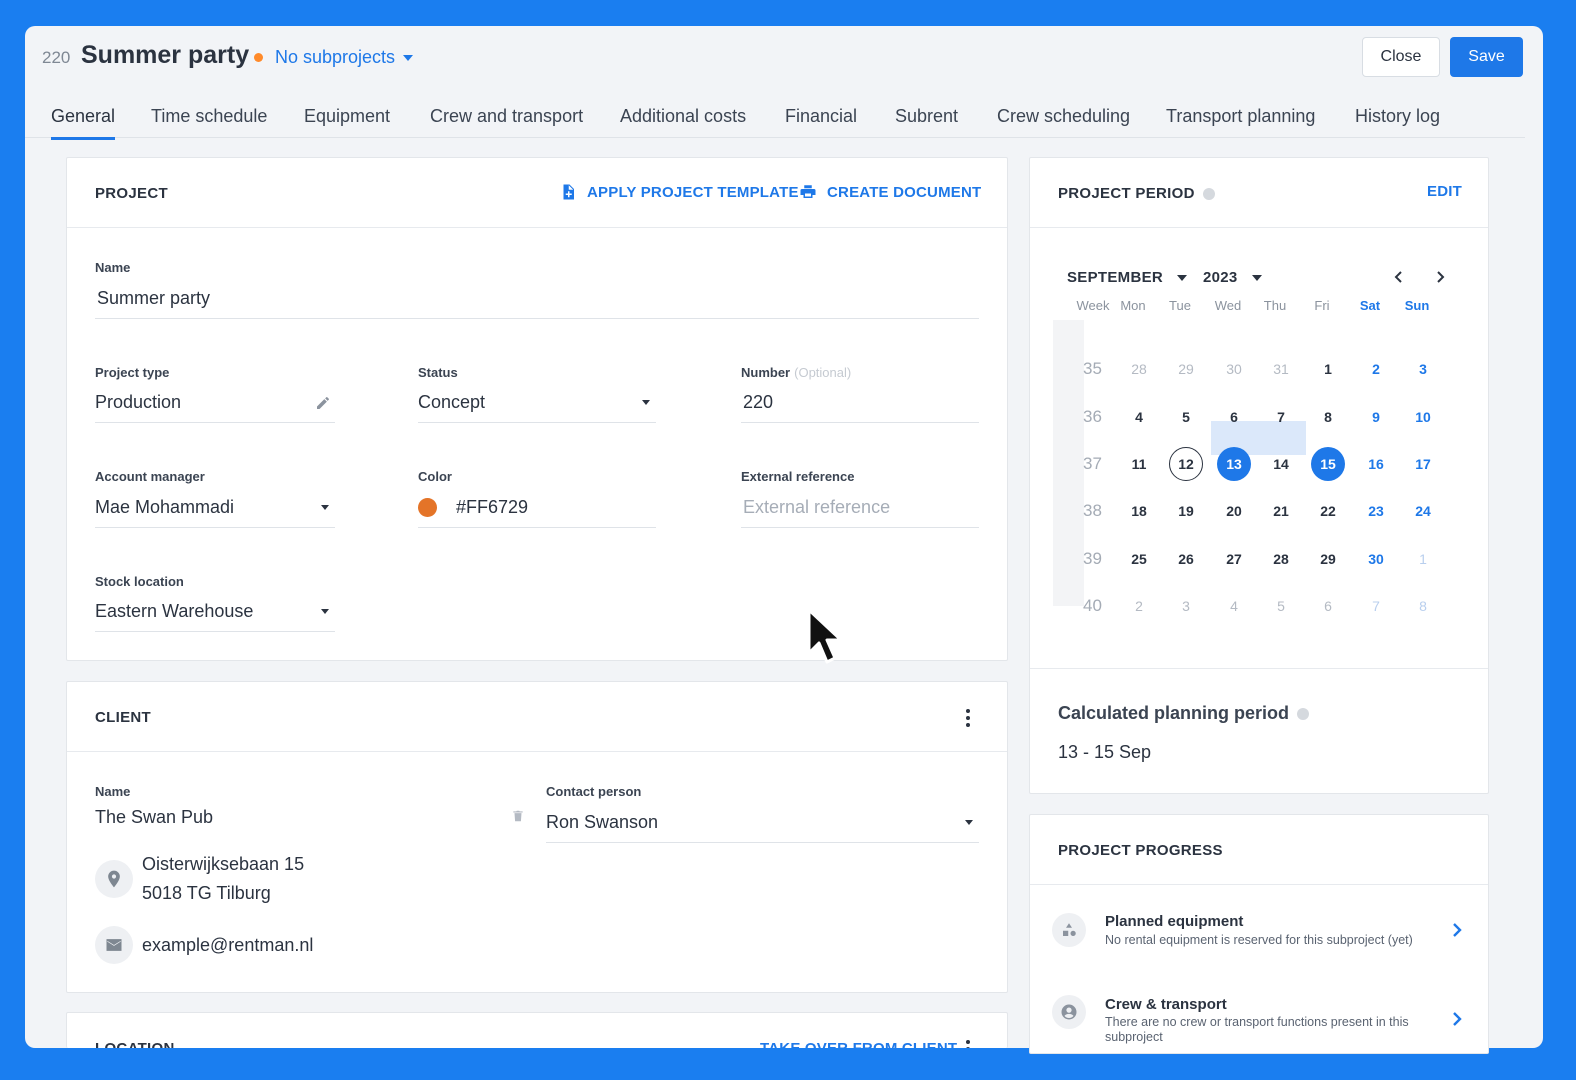 The width and height of the screenshot is (1576, 1080). Describe the element at coordinates (1139, 559) in the screenshot. I see `calendar-day: 25` at that location.